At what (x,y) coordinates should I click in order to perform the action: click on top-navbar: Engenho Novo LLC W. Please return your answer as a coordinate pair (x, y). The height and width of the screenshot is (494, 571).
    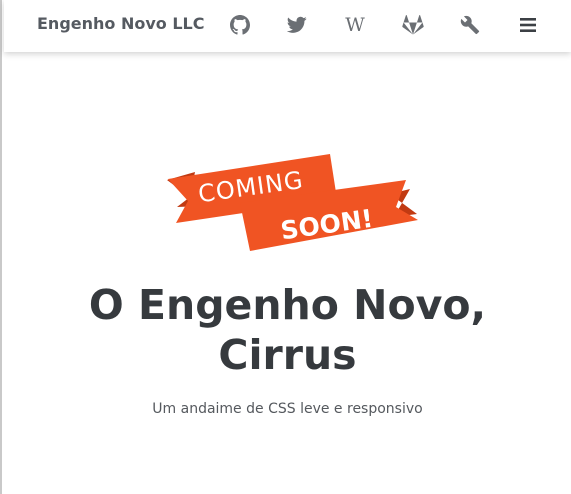
    Looking at the image, I should click on (287, 26).